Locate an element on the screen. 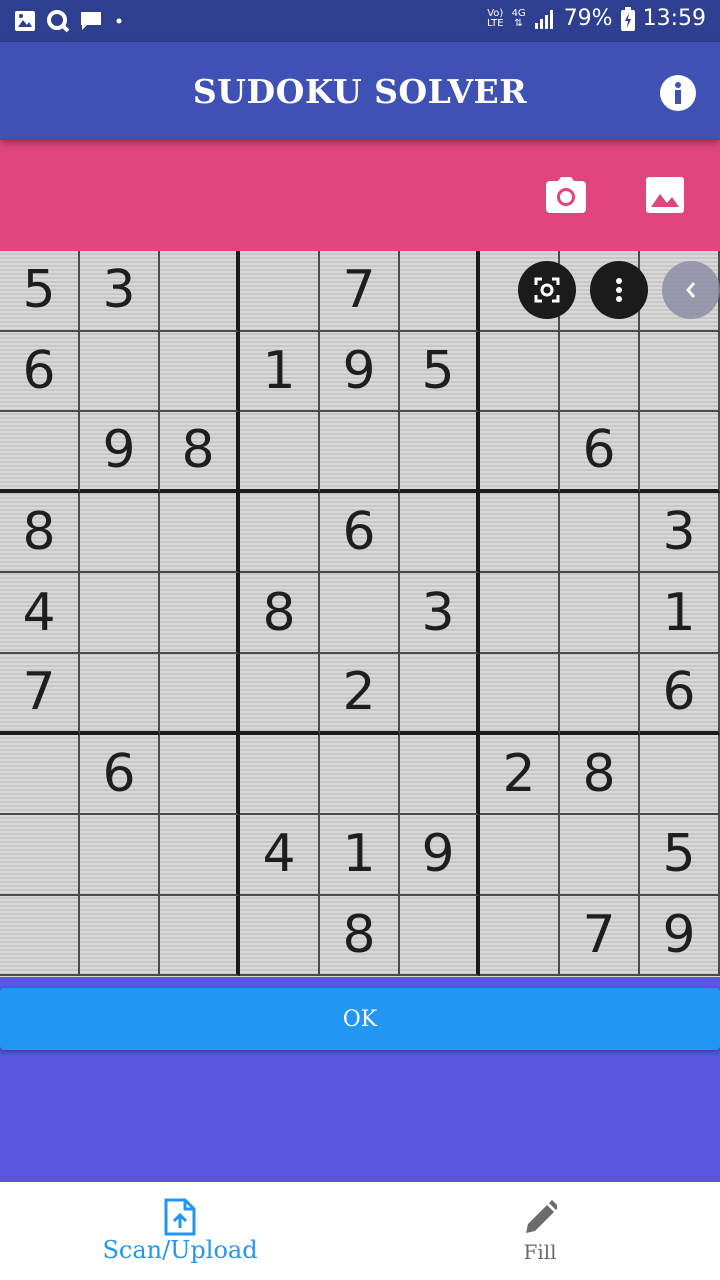 The height and width of the screenshot is (1280, 720). collapse-button is located at coordinates (691, 290).